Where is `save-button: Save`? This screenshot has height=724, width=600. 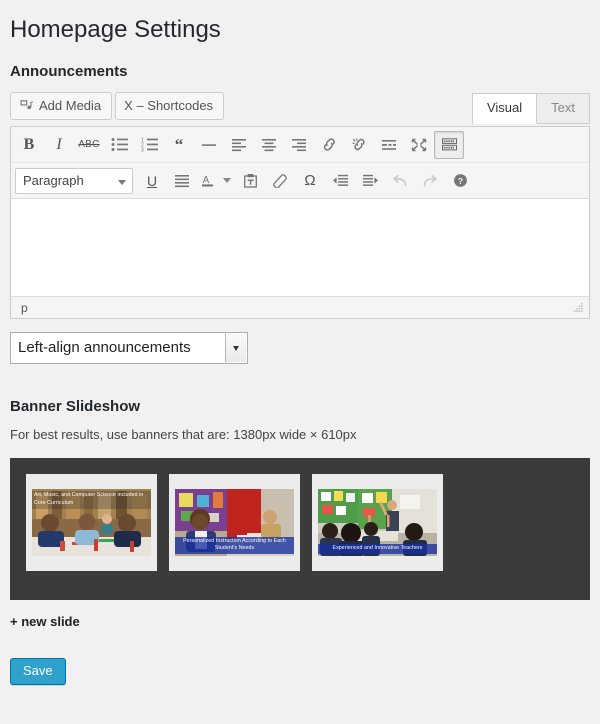
save-button: Save is located at coordinates (38, 672).